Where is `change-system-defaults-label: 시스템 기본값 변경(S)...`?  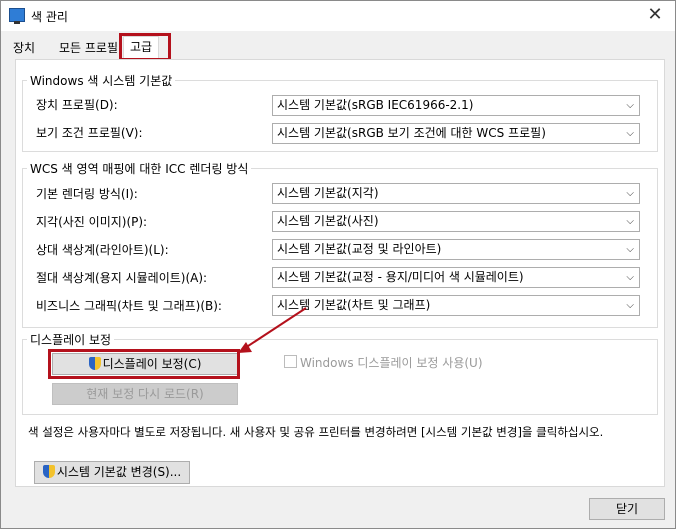 change-system-defaults-label: 시스템 기본값 변경(S)... is located at coordinates (119, 472).